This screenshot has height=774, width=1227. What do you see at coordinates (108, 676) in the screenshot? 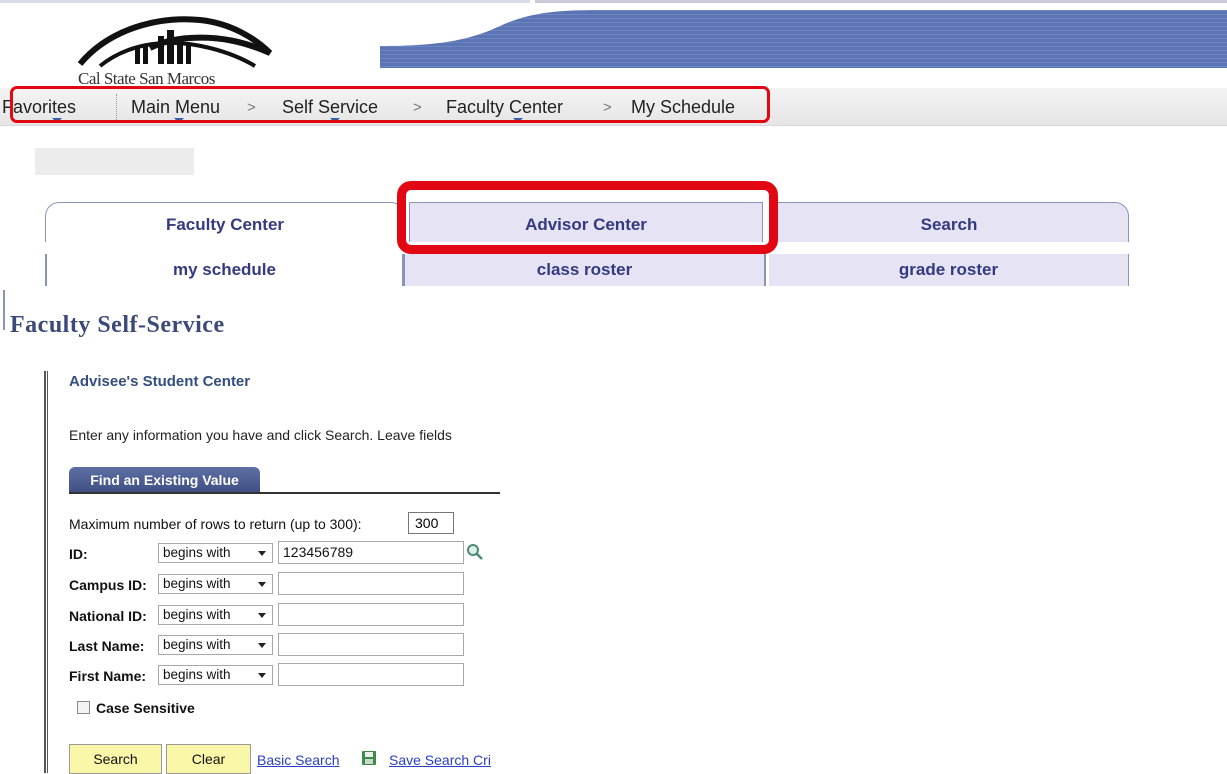
I see `first-name-label: First Name:` at bounding box center [108, 676].